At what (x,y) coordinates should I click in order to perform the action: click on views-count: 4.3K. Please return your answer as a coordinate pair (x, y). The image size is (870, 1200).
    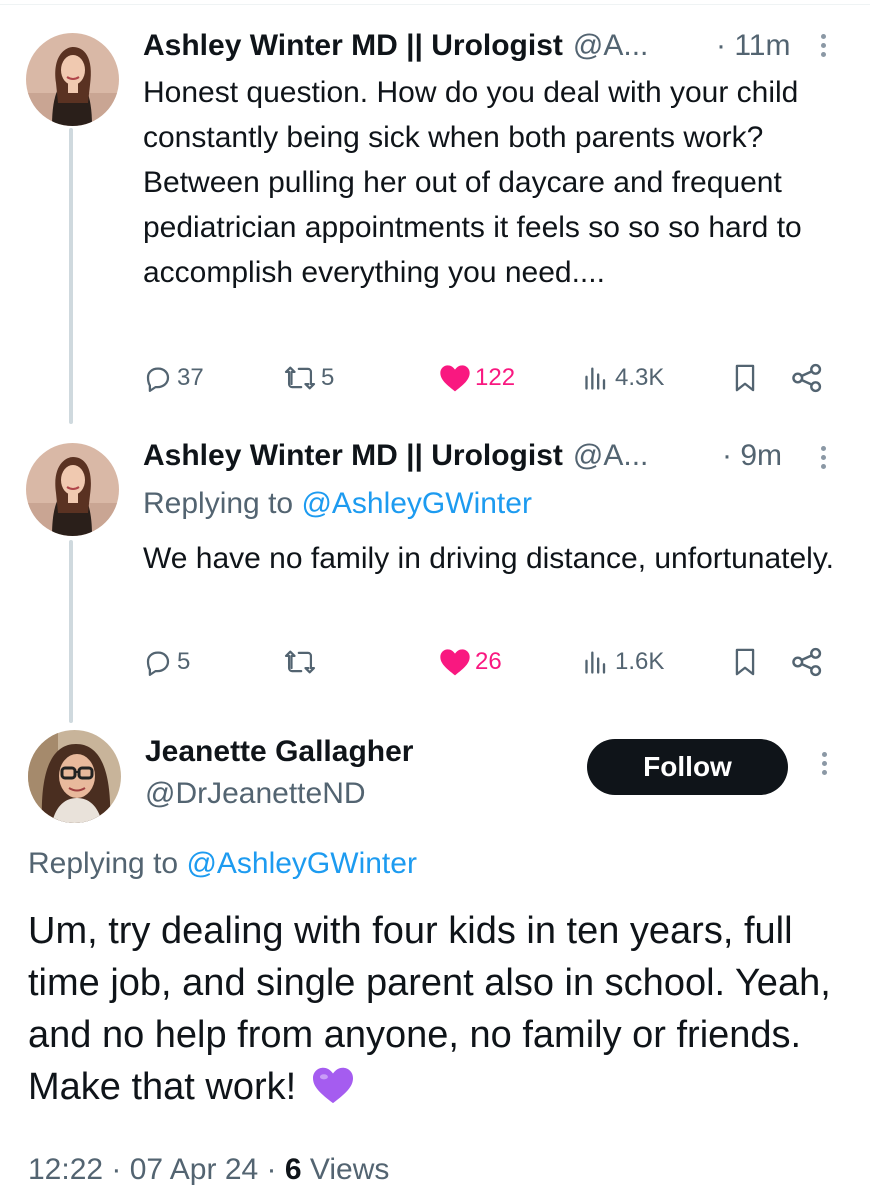
    Looking at the image, I should click on (640, 377).